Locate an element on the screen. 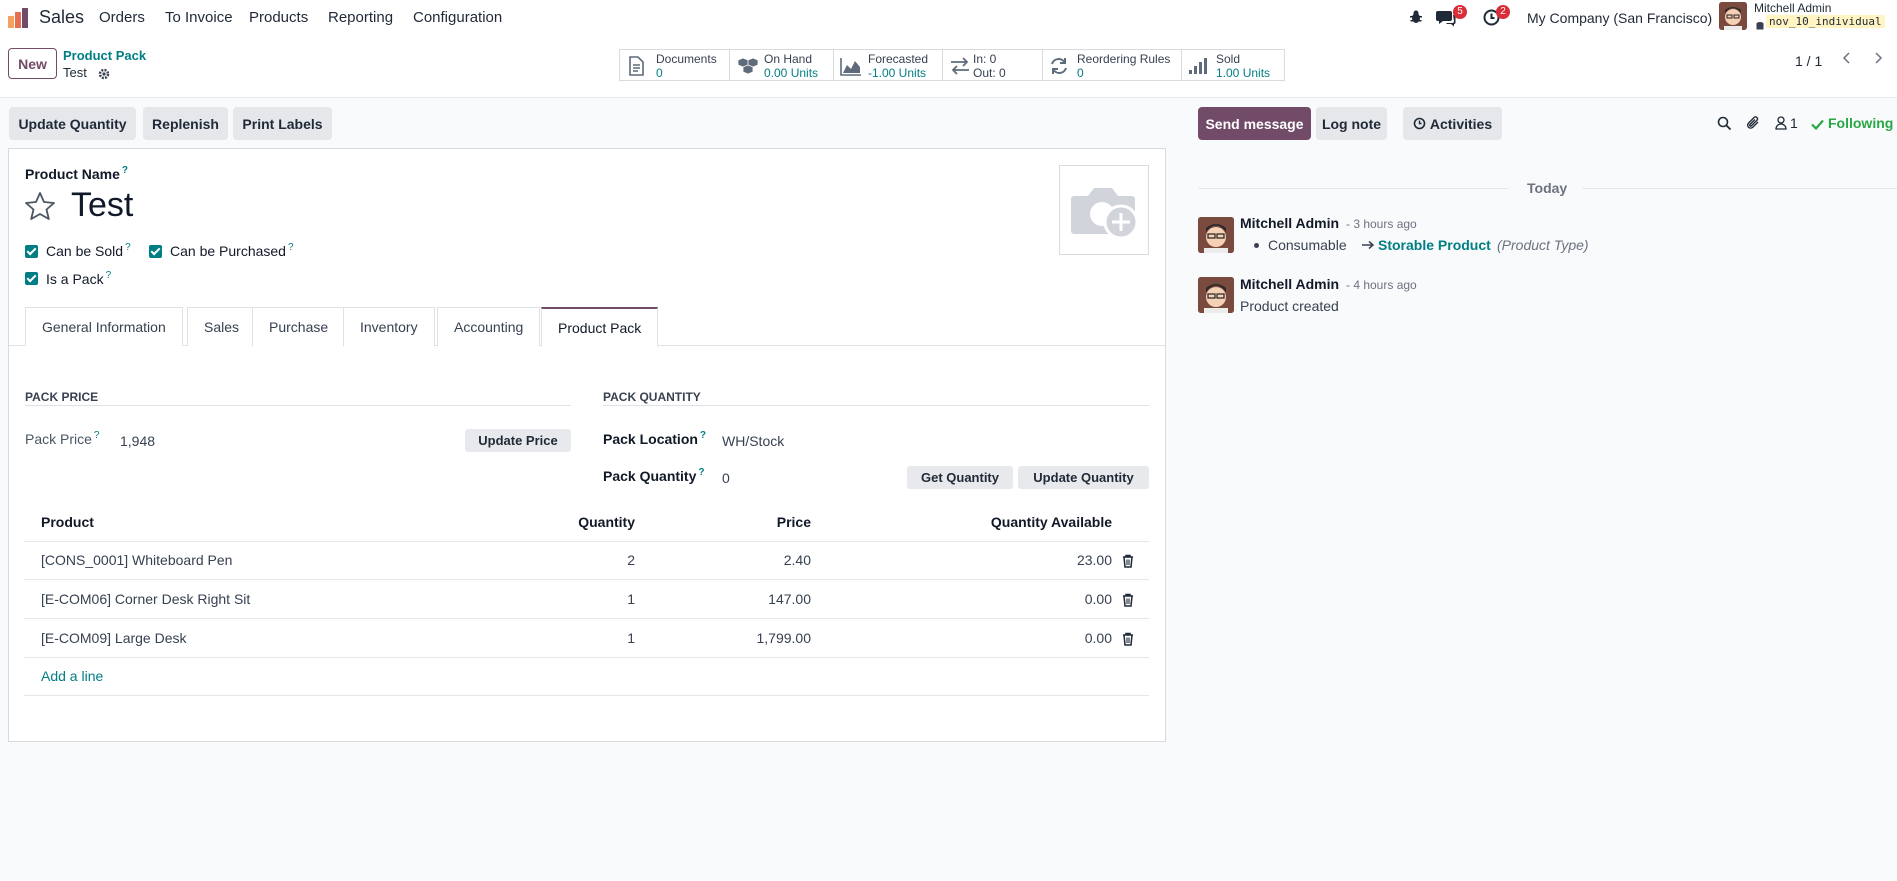  pager-next-icon is located at coordinates (1878, 58).